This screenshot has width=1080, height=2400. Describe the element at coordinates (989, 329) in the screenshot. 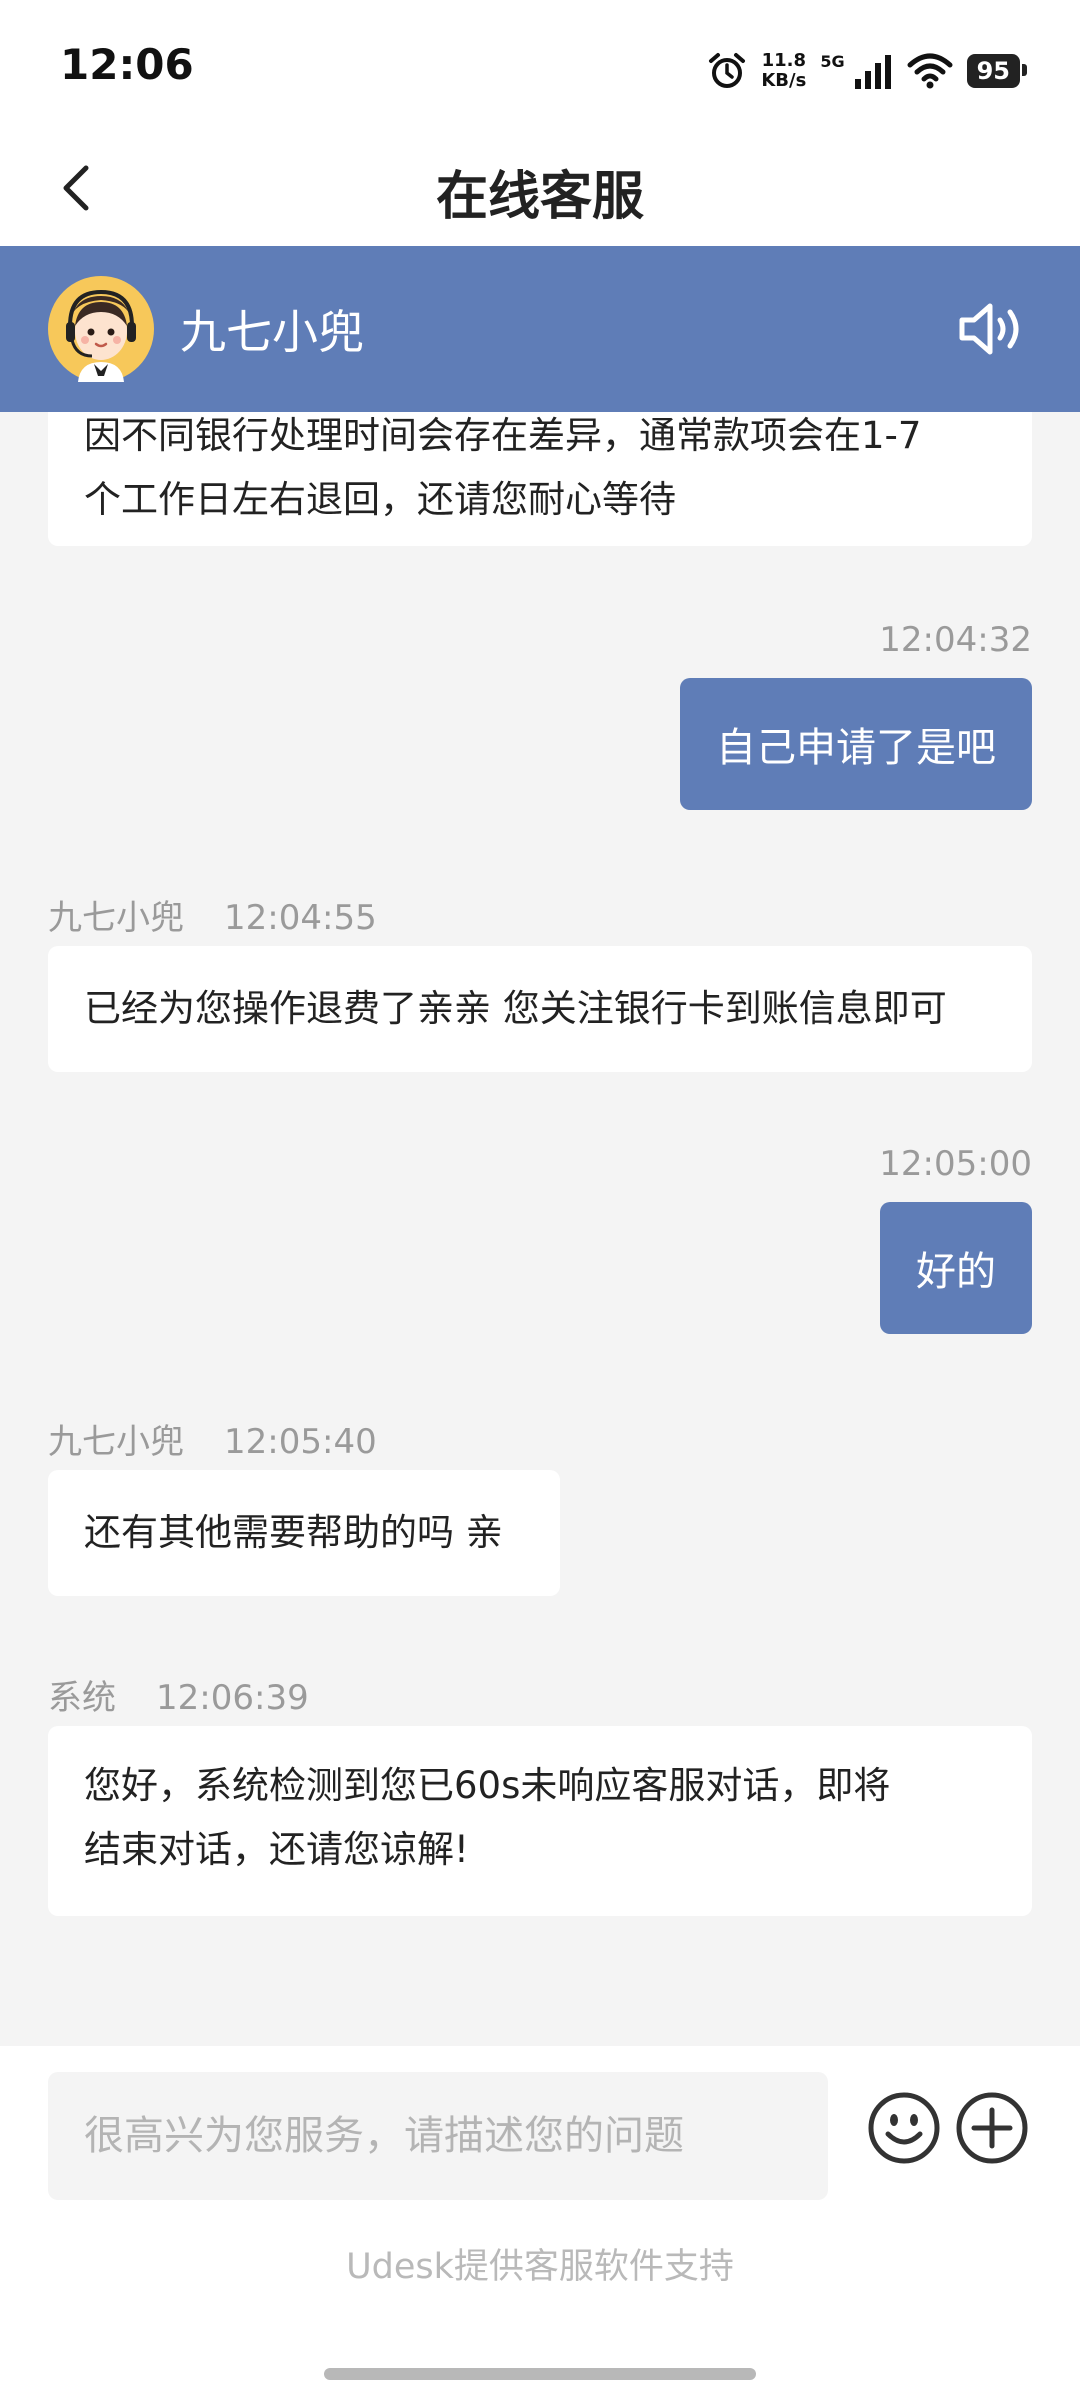

I see `speaker-icon` at that location.